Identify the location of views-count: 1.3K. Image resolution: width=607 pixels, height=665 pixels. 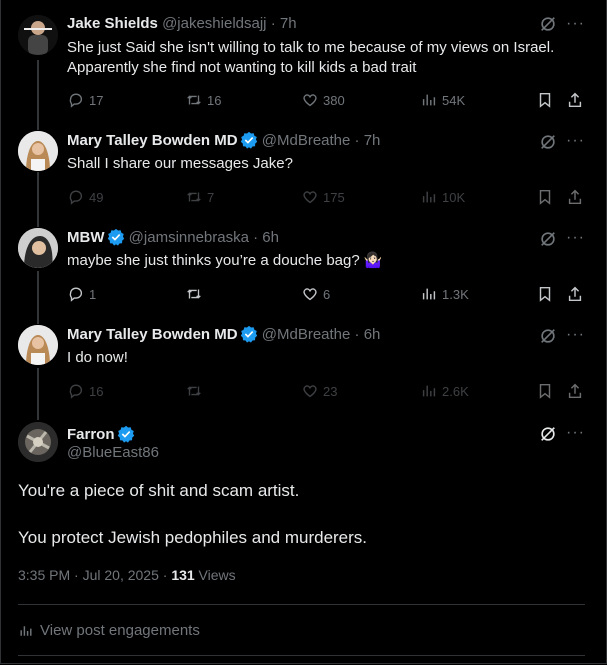
(455, 294).